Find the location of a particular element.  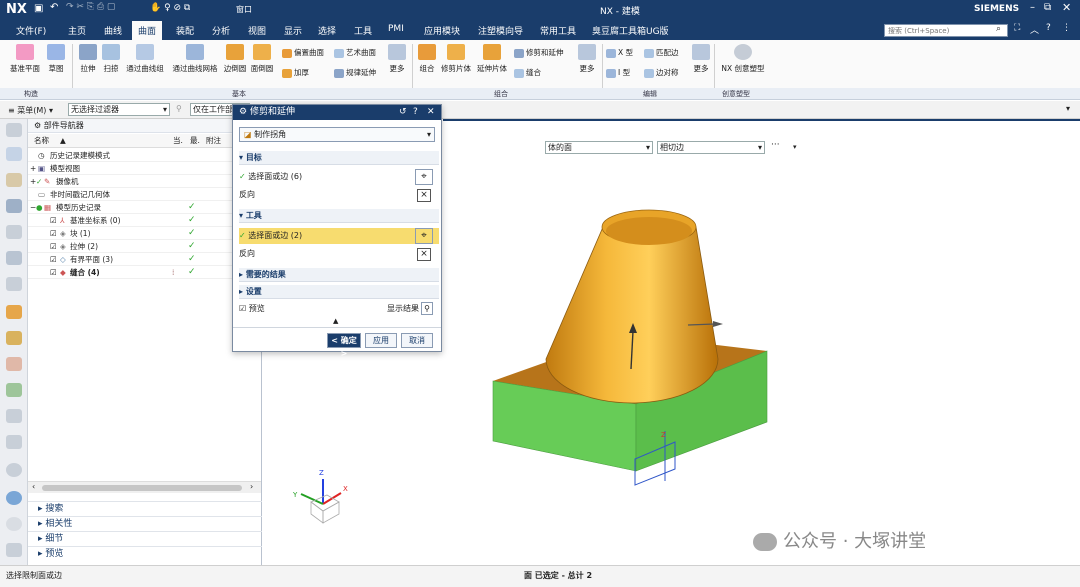

manufacturing-wizard-icon is located at coordinates (14, 390).